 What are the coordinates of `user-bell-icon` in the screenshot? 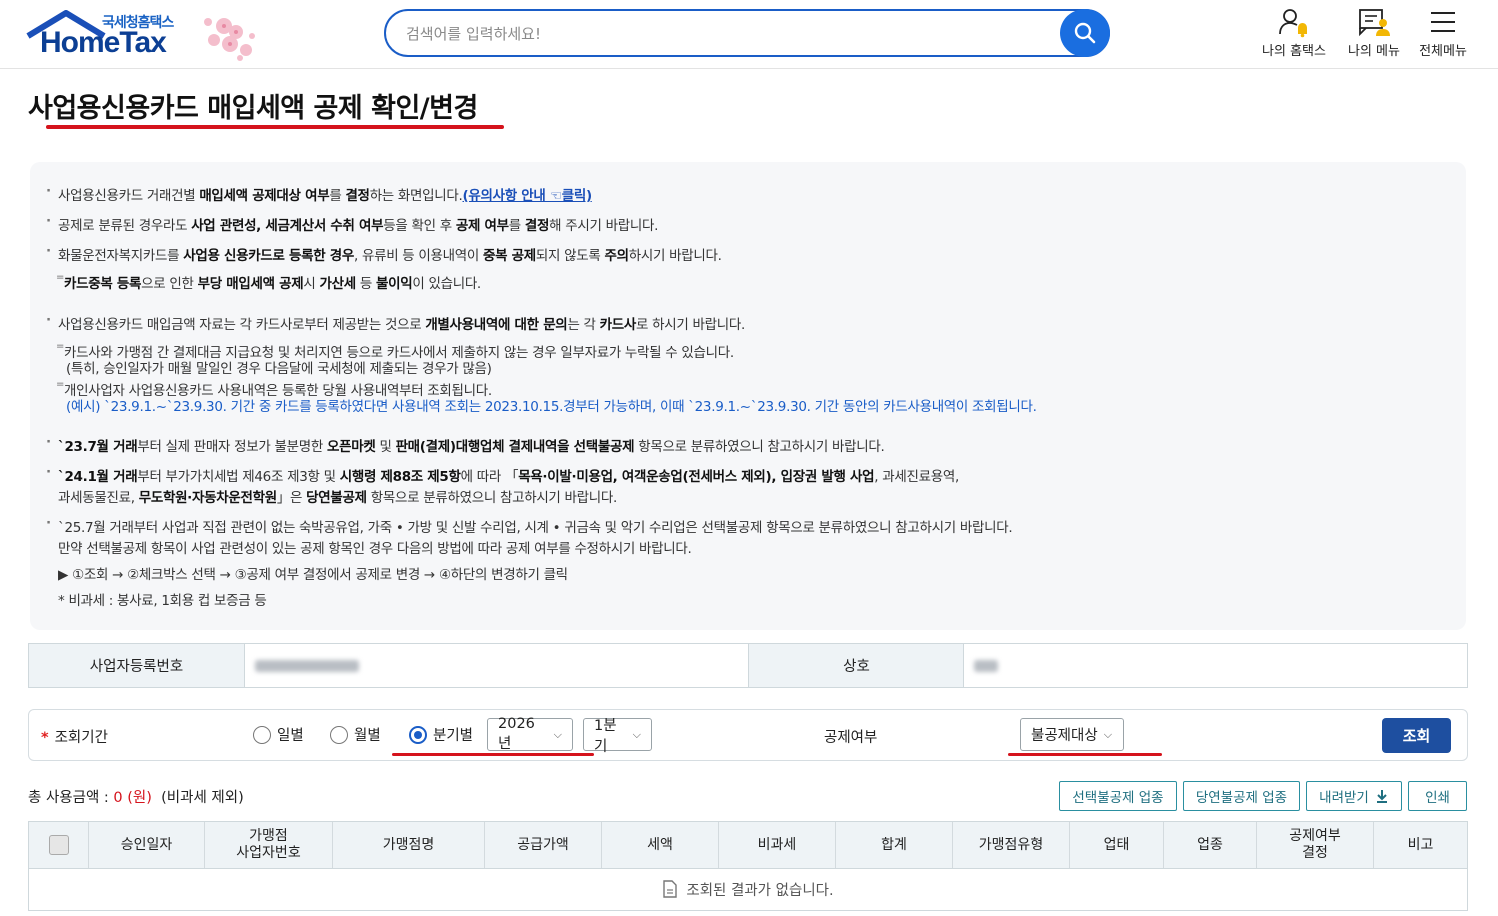 It's located at (1293, 23).